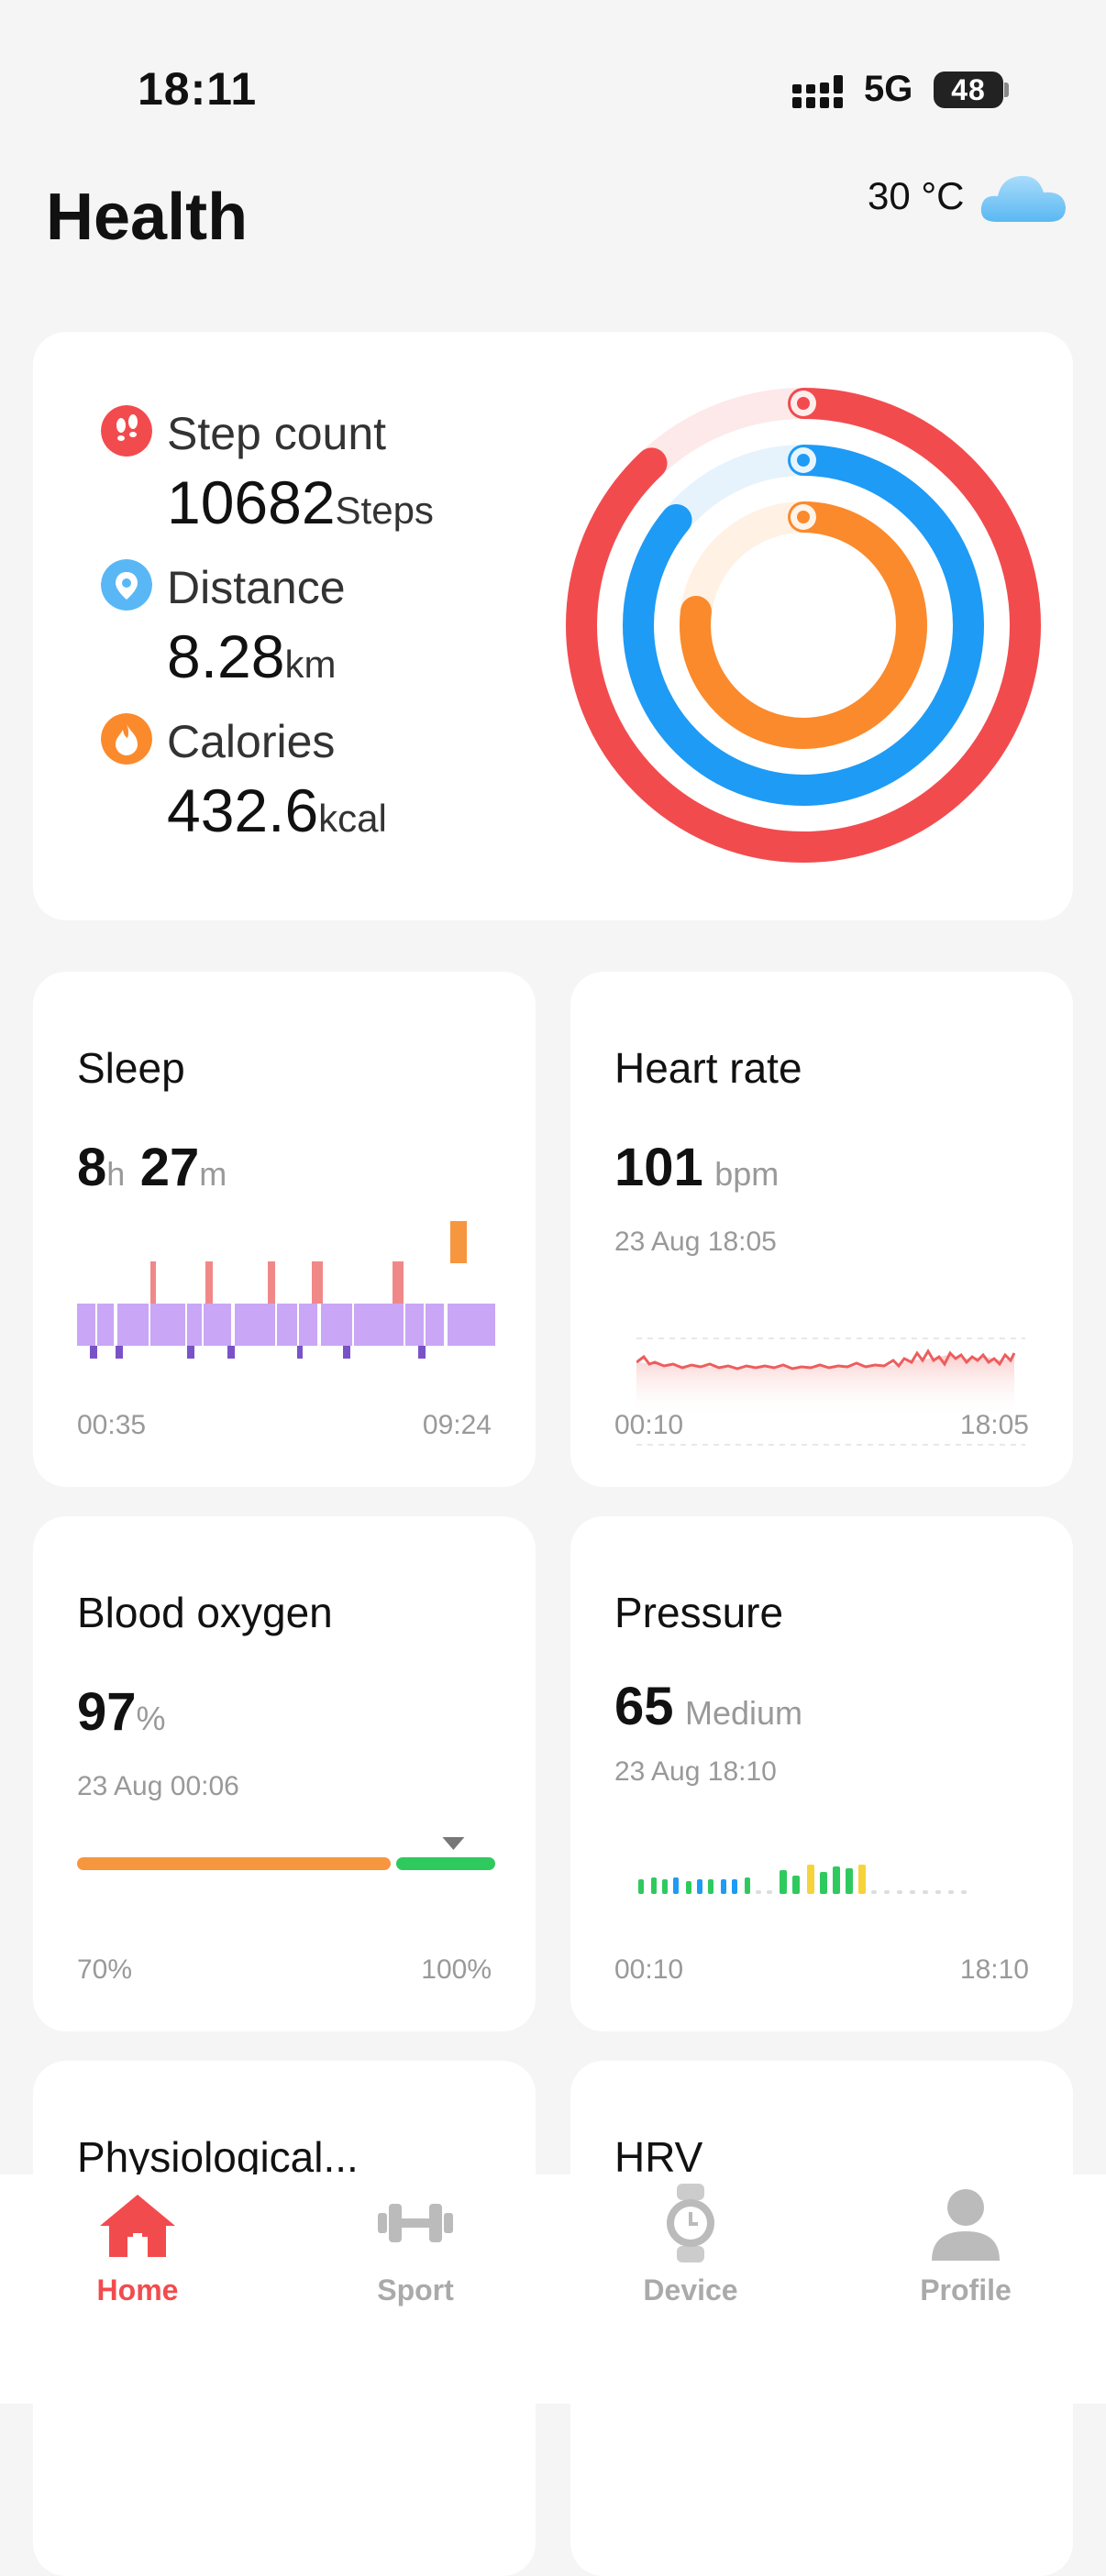 The height and width of the screenshot is (2576, 1106). Describe the element at coordinates (659, 1167) in the screenshot. I see `heart-rate-value: 101` at that location.